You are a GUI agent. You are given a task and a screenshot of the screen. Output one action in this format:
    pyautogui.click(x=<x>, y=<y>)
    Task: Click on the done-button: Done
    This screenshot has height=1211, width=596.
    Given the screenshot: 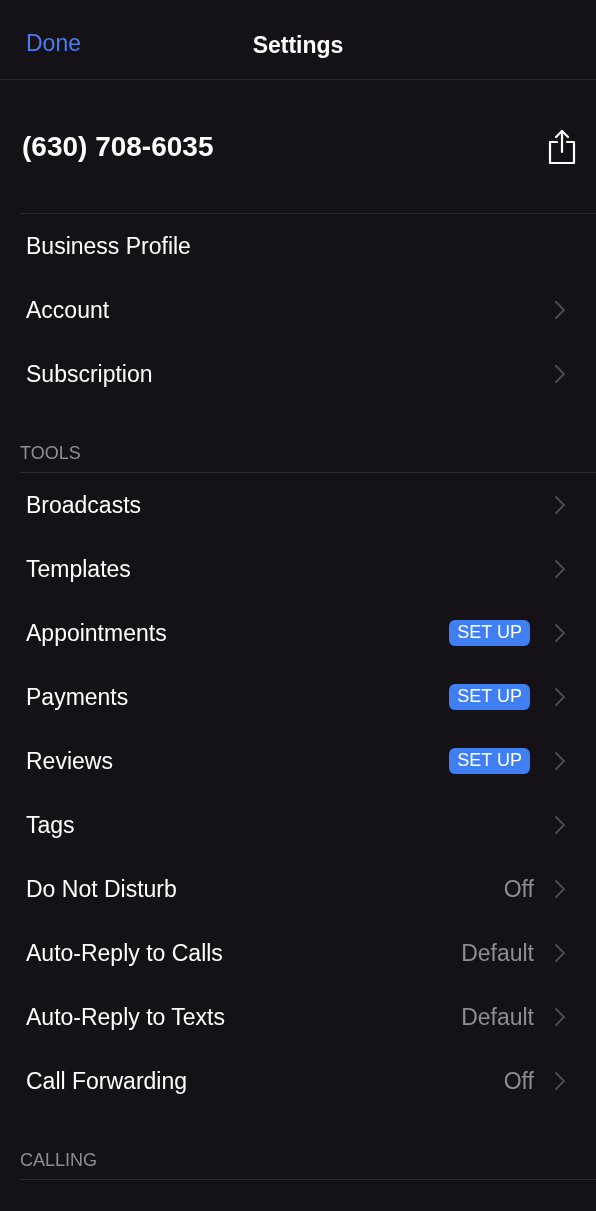 What is the action you would take?
    pyautogui.click(x=53, y=43)
    